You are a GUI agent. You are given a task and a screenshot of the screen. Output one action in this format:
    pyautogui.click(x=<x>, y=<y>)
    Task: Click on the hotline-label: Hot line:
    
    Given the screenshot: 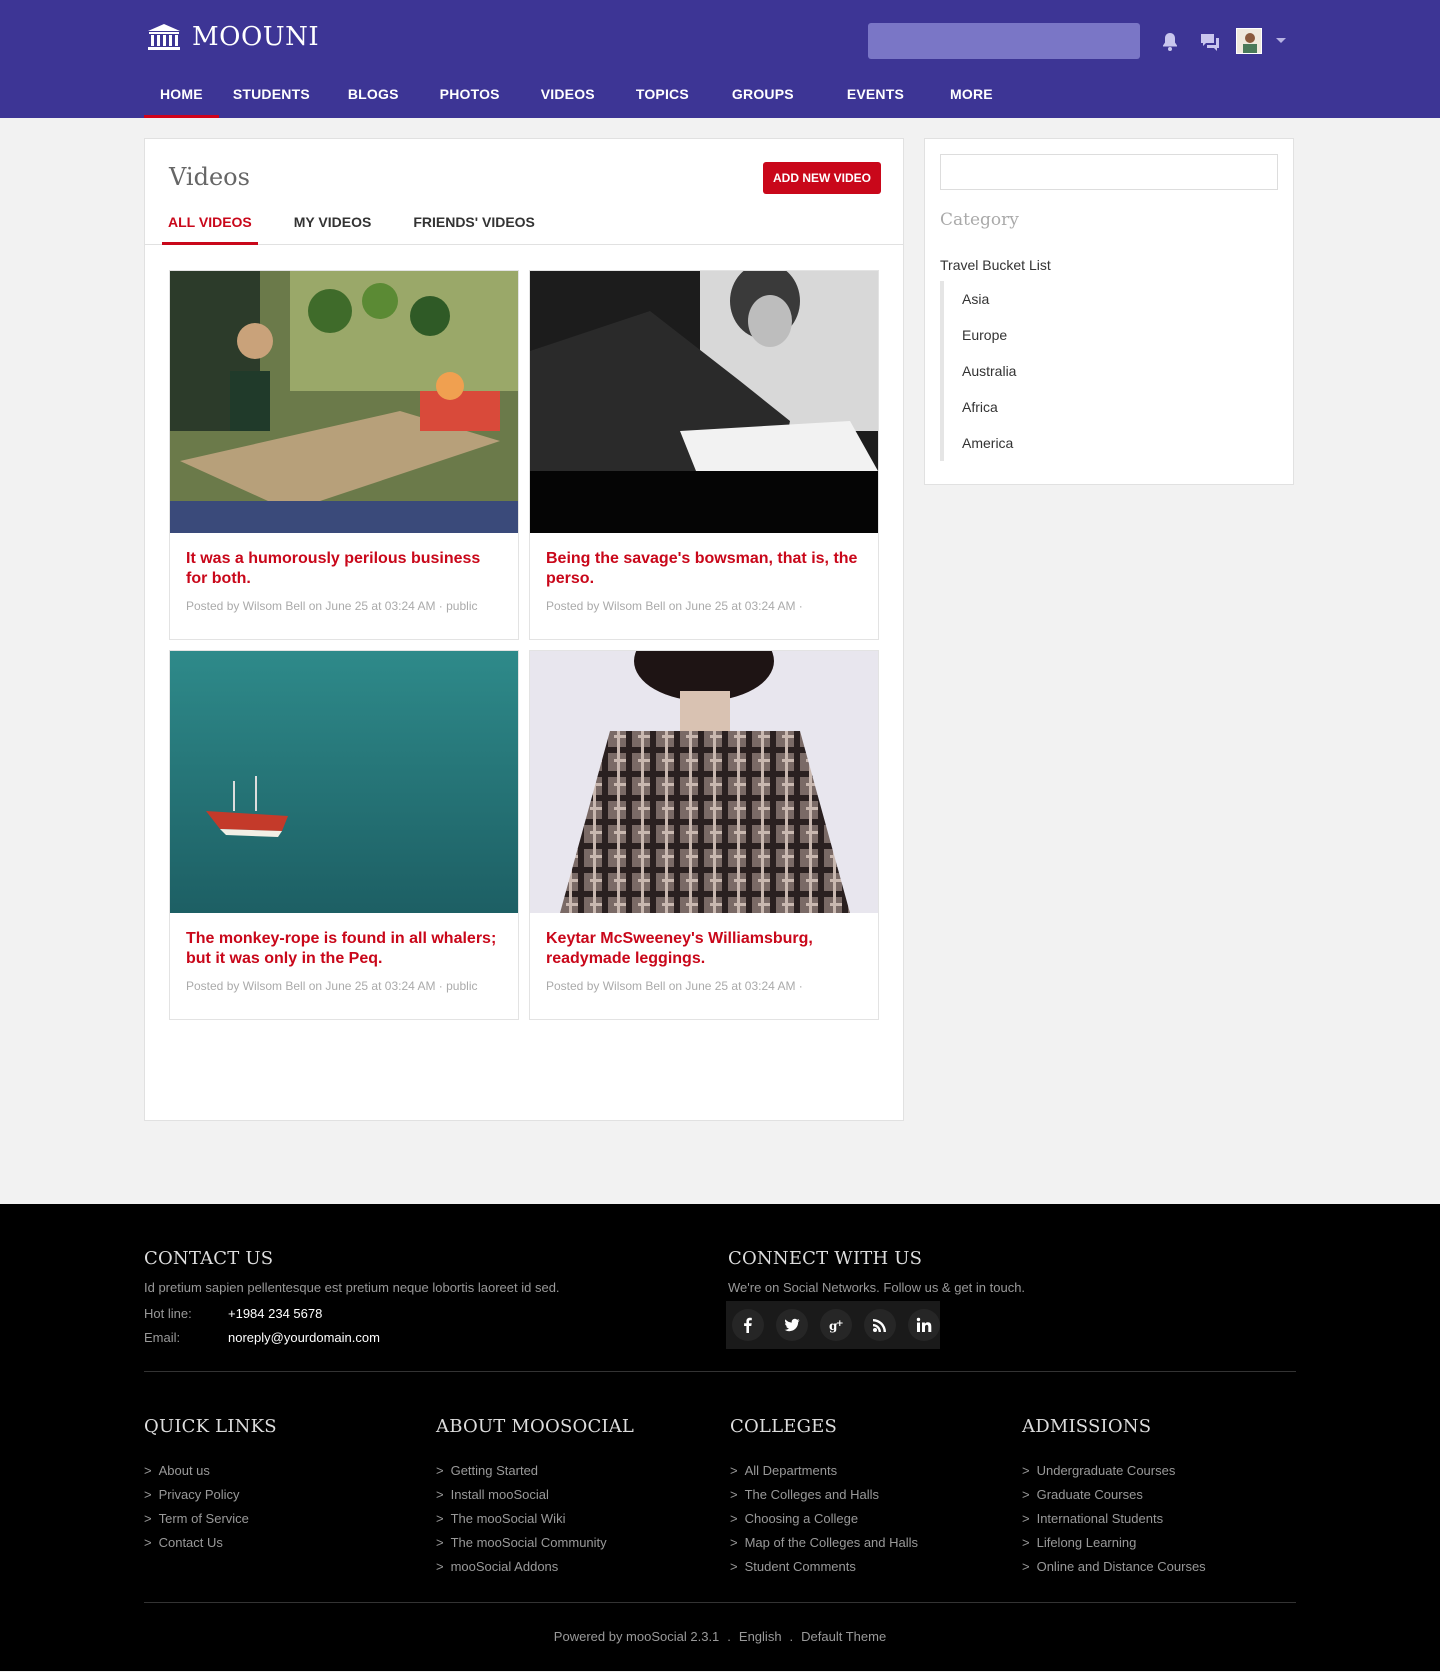 What is the action you would take?
    pyautogui.click(x=168, y=1313)
    